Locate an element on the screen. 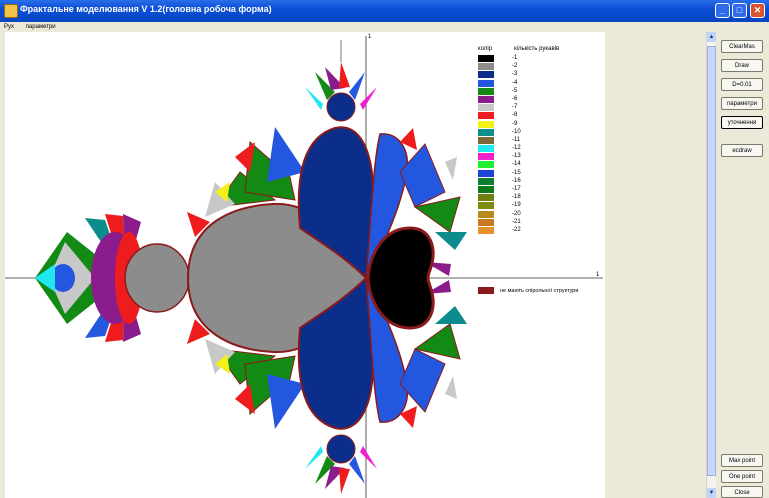 This screenshot has height=498, width=769. menu-item-params: параметри is located at coordinates (41, 27).